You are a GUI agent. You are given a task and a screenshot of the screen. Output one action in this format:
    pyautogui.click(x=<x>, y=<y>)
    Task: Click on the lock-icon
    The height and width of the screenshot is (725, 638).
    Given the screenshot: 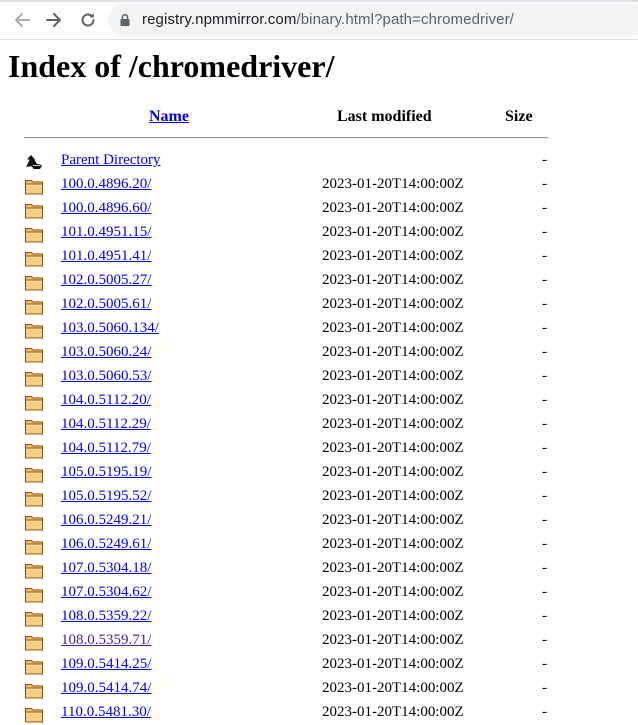 What is the action you would take?
    pyautogui.click(x=125, y=20)
    